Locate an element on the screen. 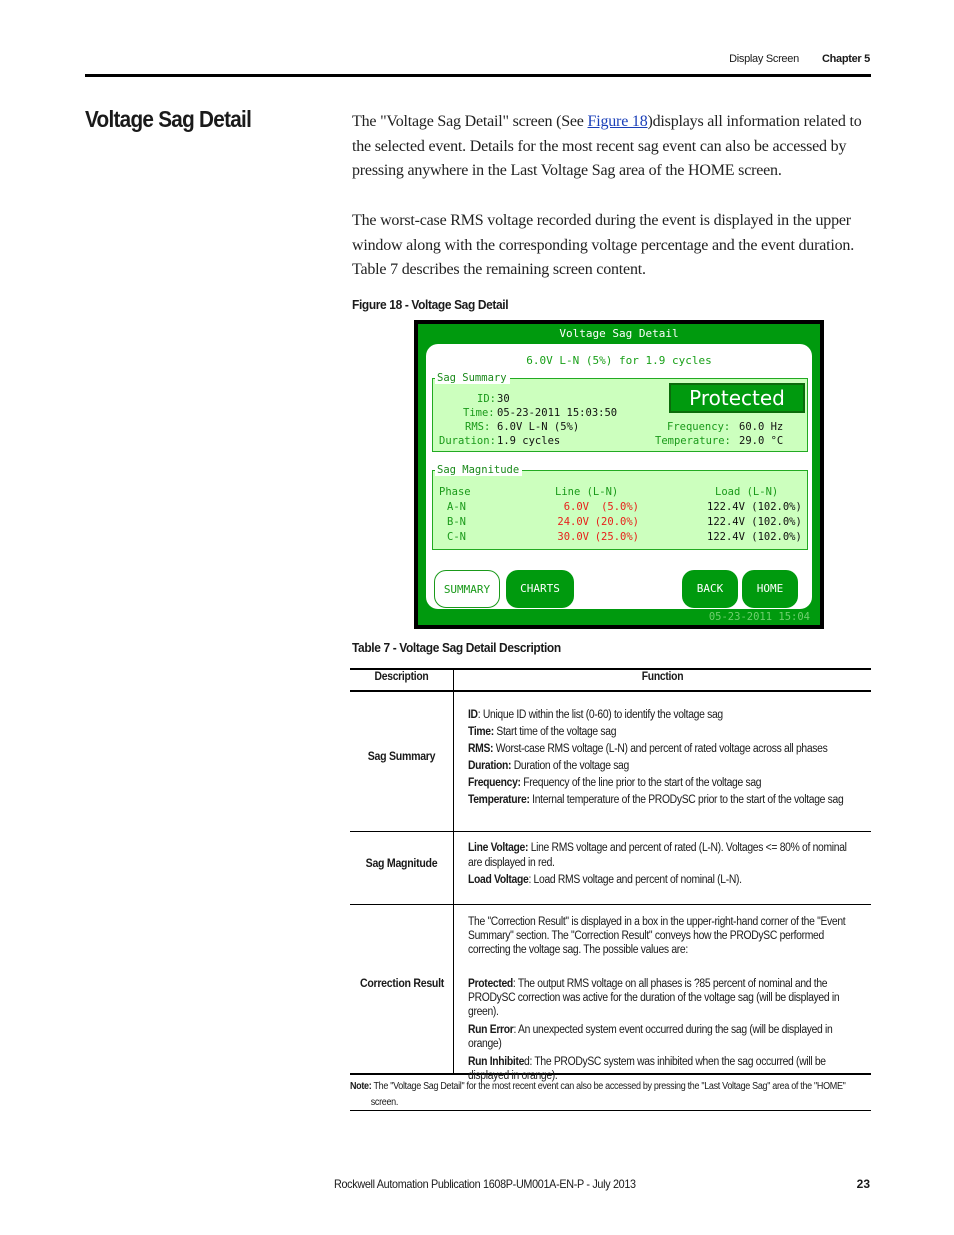 Image resolution: width=954 pixels, height=1235 pixels. phase-cell: C-N is located at coordinates (456, 537).